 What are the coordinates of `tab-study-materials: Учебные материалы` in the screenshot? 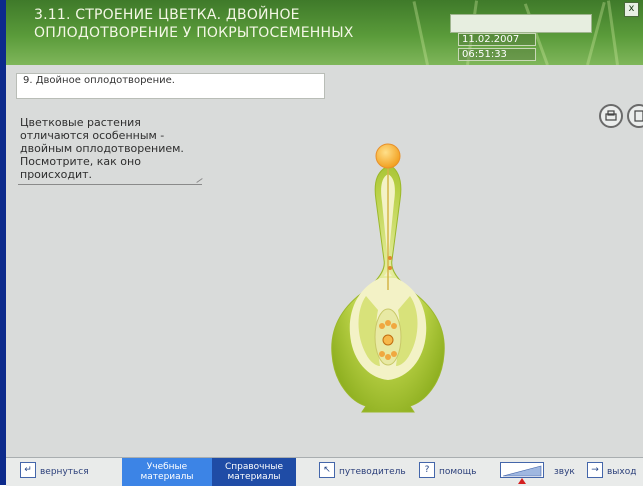 It's located at (167, 472).